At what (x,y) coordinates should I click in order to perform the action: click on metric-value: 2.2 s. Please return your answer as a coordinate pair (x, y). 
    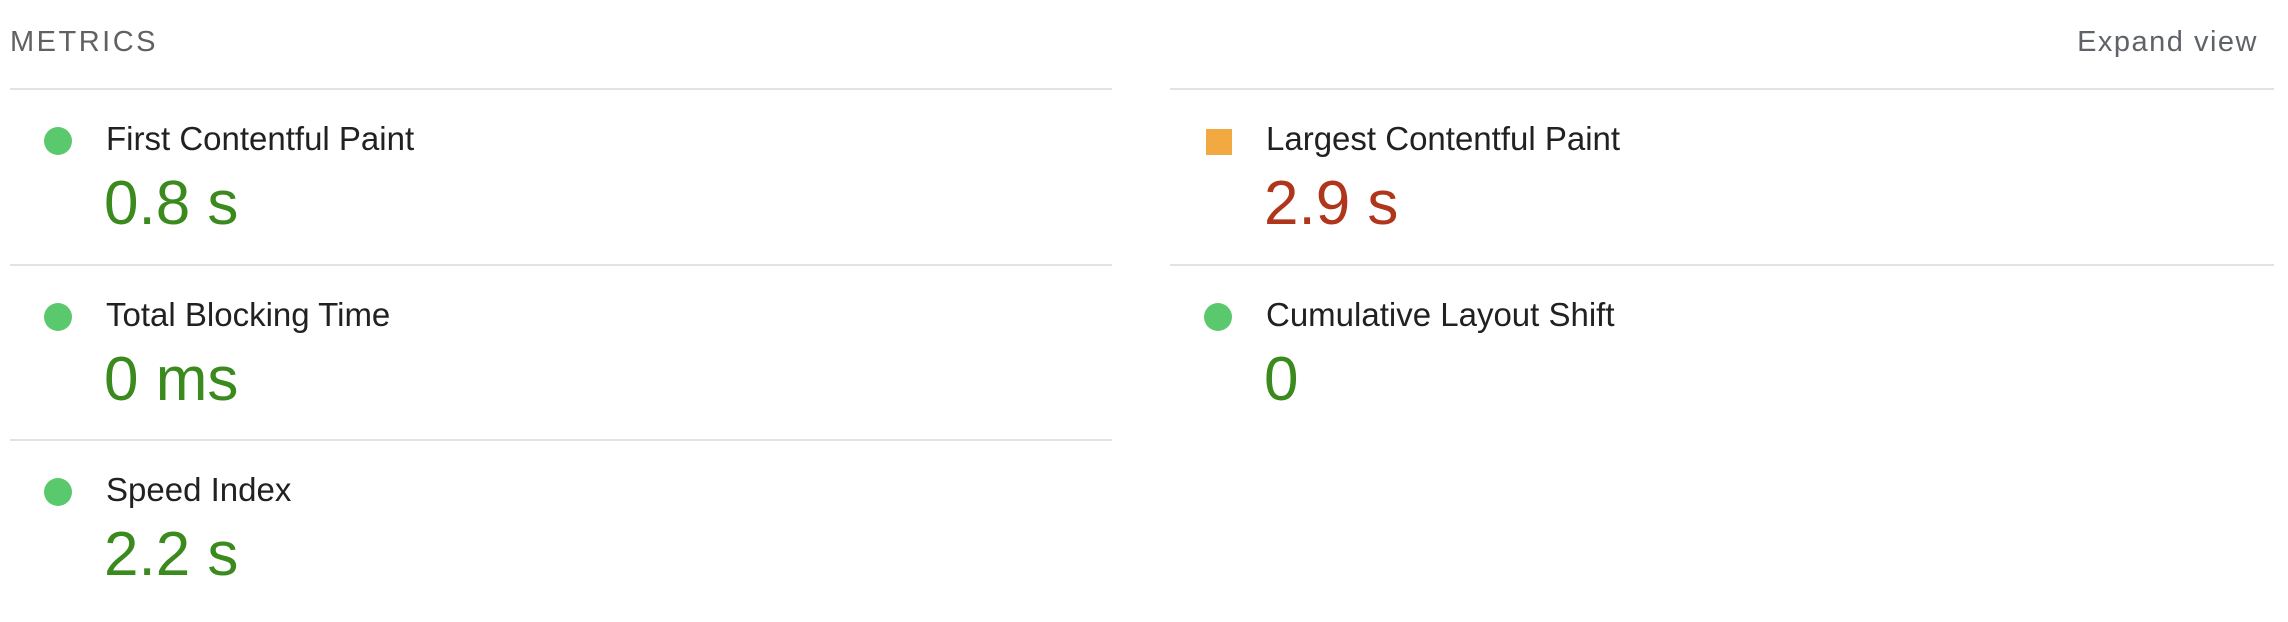
    Looking at the image, I should click on (171, 554).